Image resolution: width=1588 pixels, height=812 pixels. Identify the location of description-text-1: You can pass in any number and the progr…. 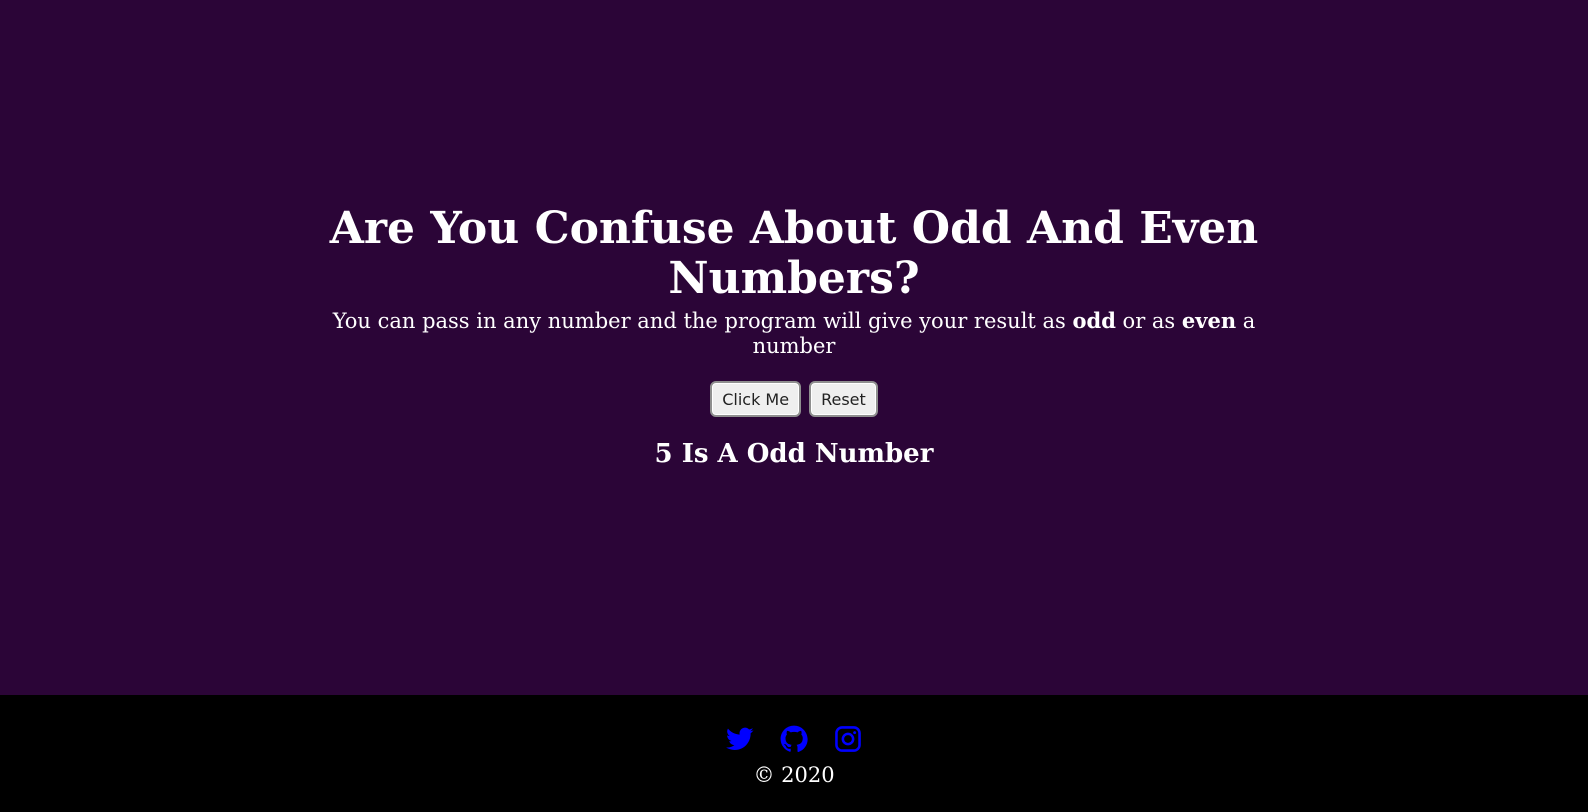
(702, 321).